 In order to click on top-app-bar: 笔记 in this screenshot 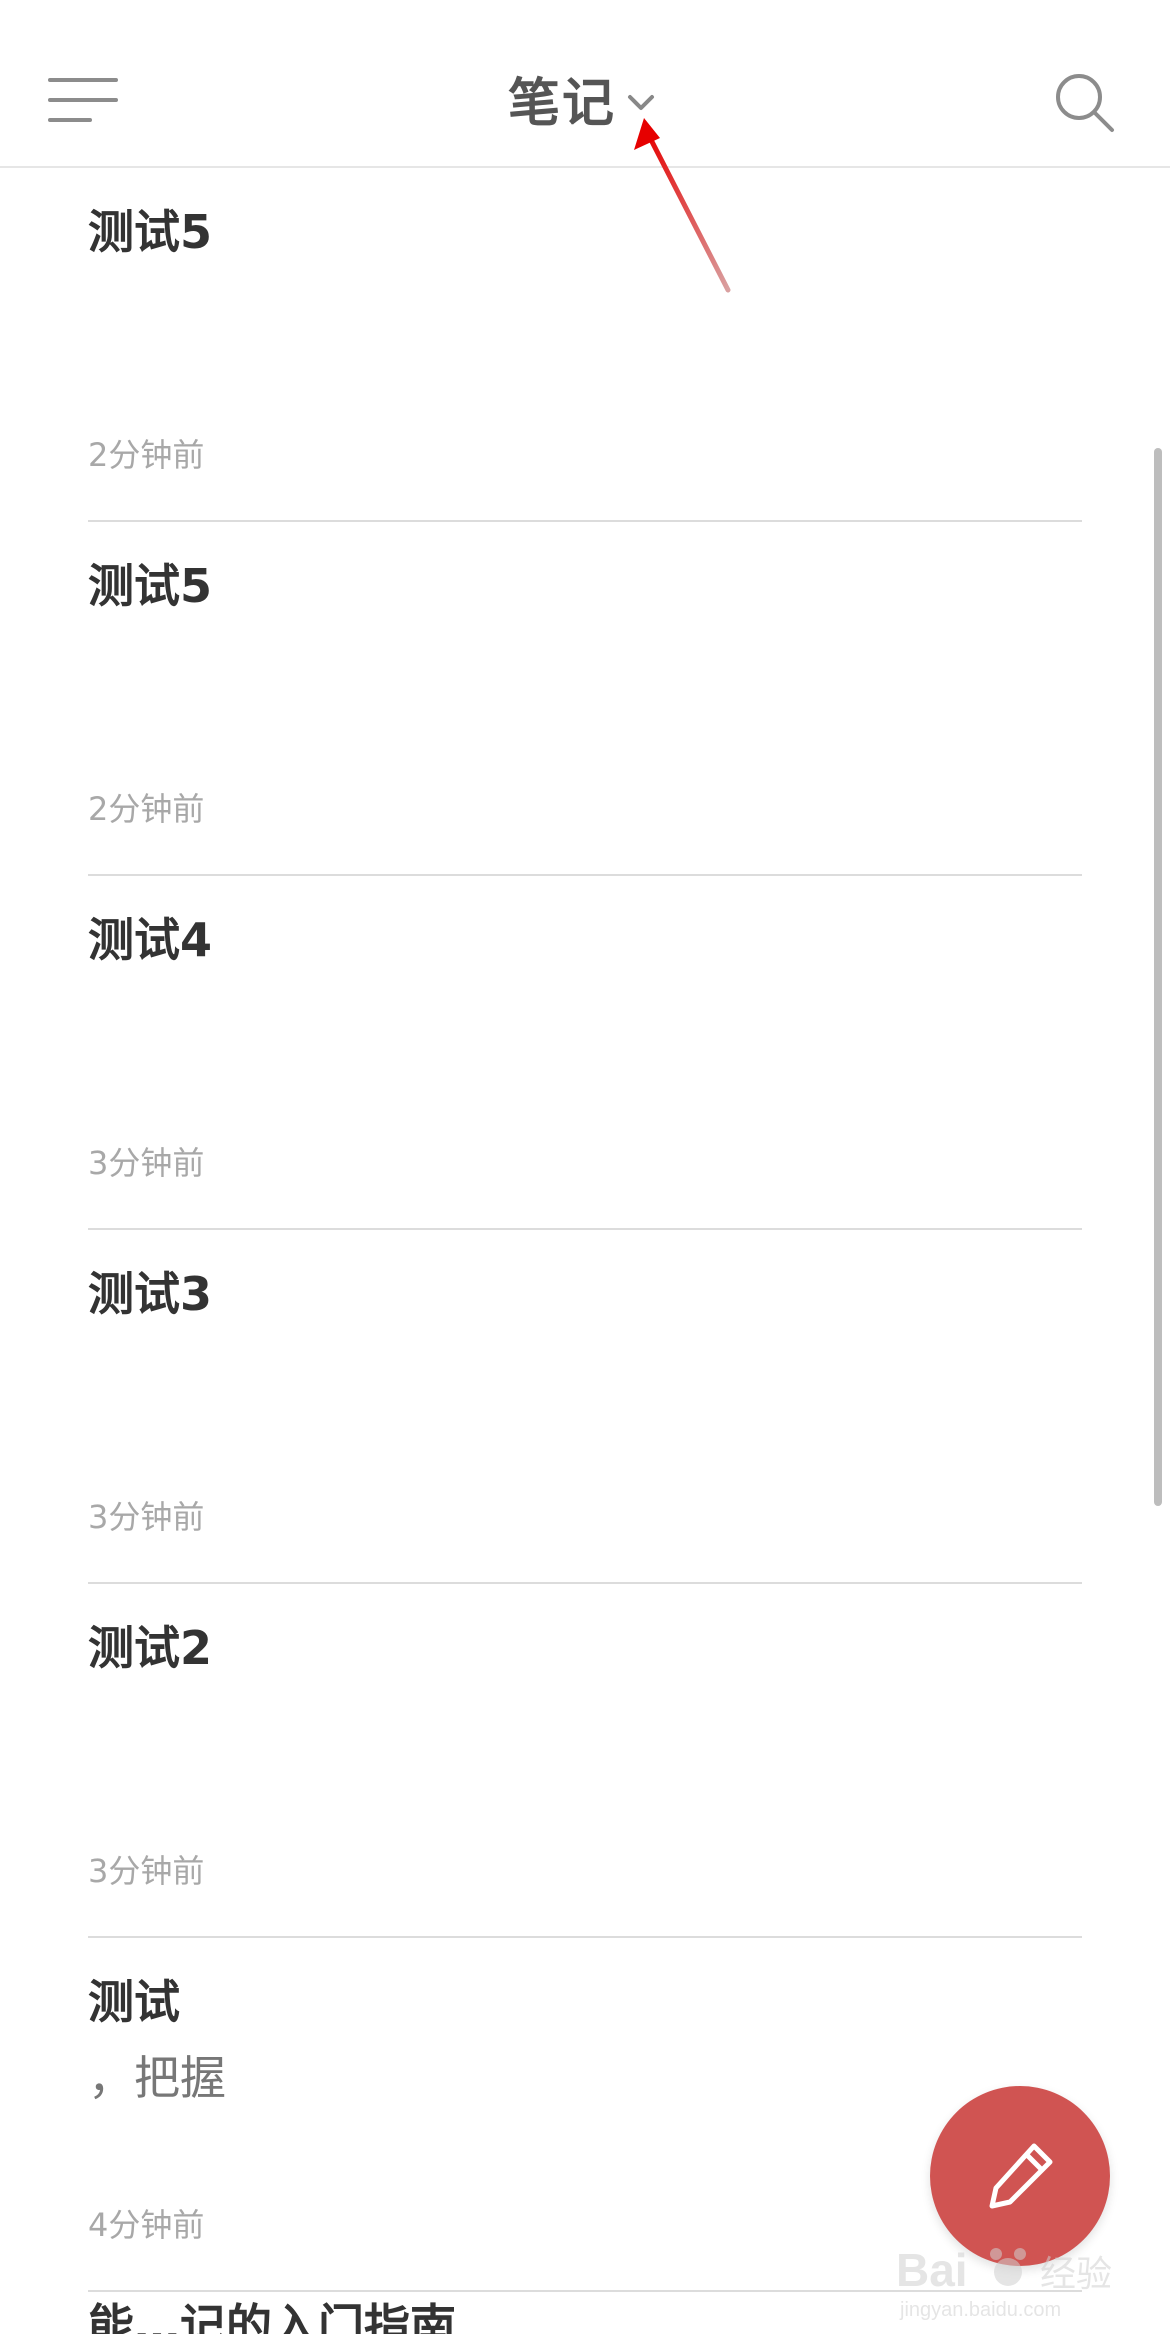, I will do `click(585, 84)`.